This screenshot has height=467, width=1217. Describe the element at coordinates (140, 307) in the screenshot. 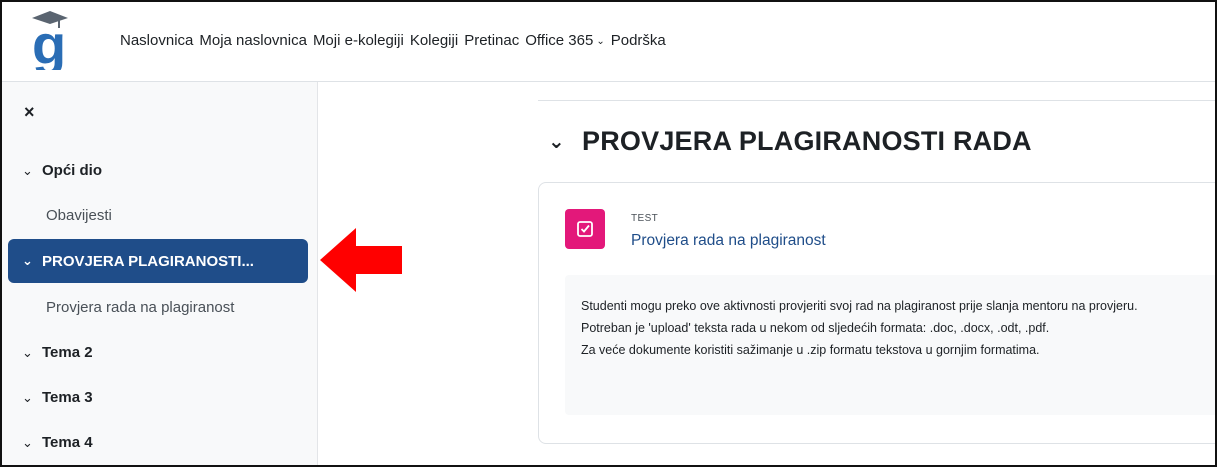

I see `course-item-provjera-rada: Provjera rada na plagiranost` at that location.